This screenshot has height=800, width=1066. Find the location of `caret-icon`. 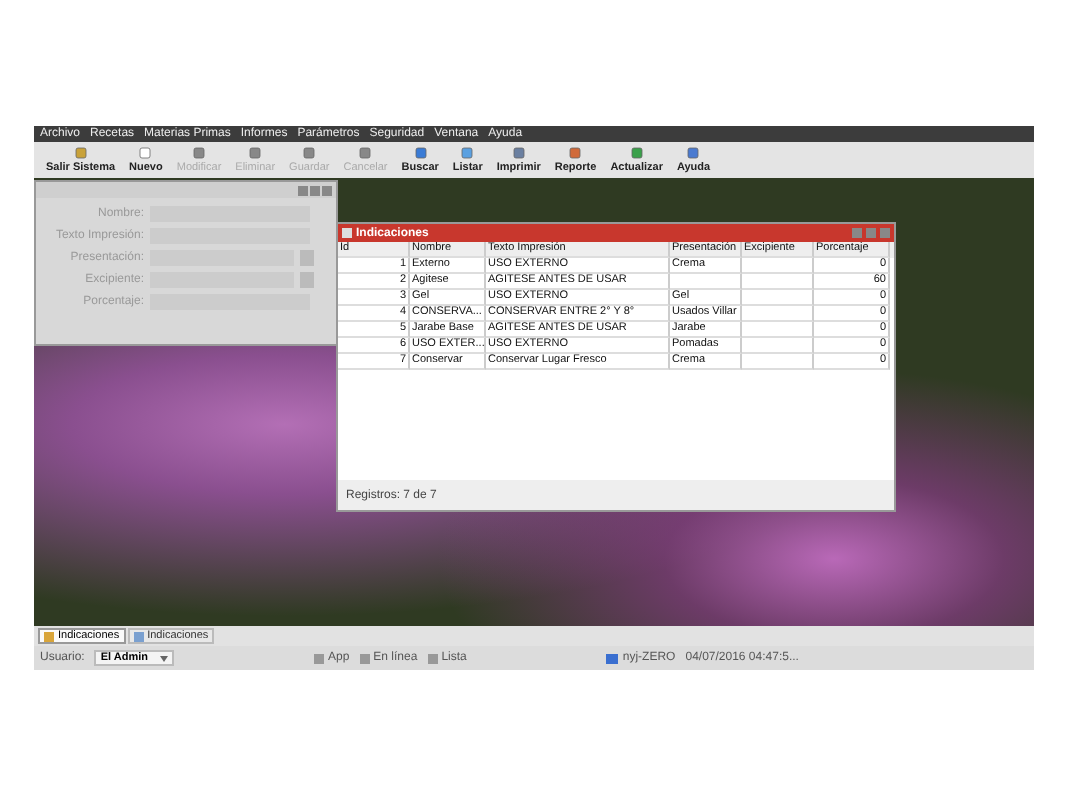

caret-icon is located at coordinates (163, 658).